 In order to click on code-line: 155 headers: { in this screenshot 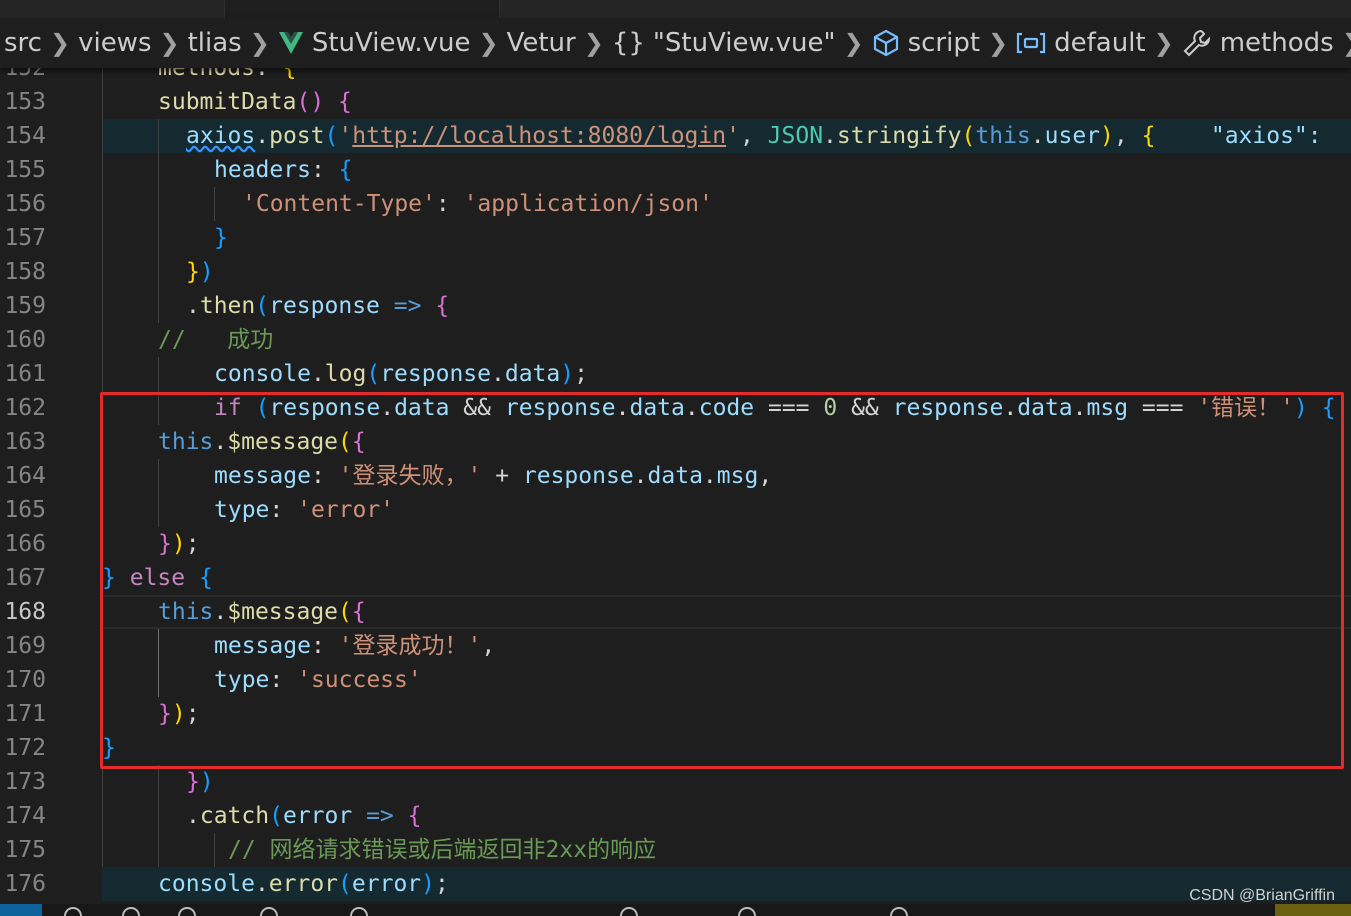, I will do `click(675, 170)`.